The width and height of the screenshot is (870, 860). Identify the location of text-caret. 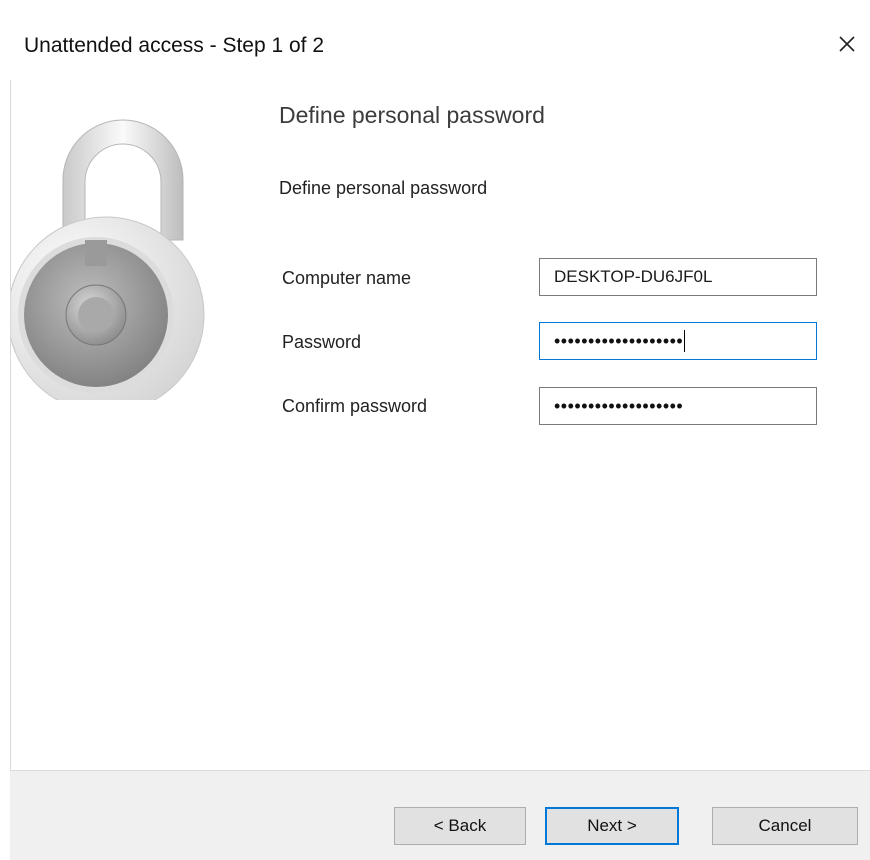
(685, 341).